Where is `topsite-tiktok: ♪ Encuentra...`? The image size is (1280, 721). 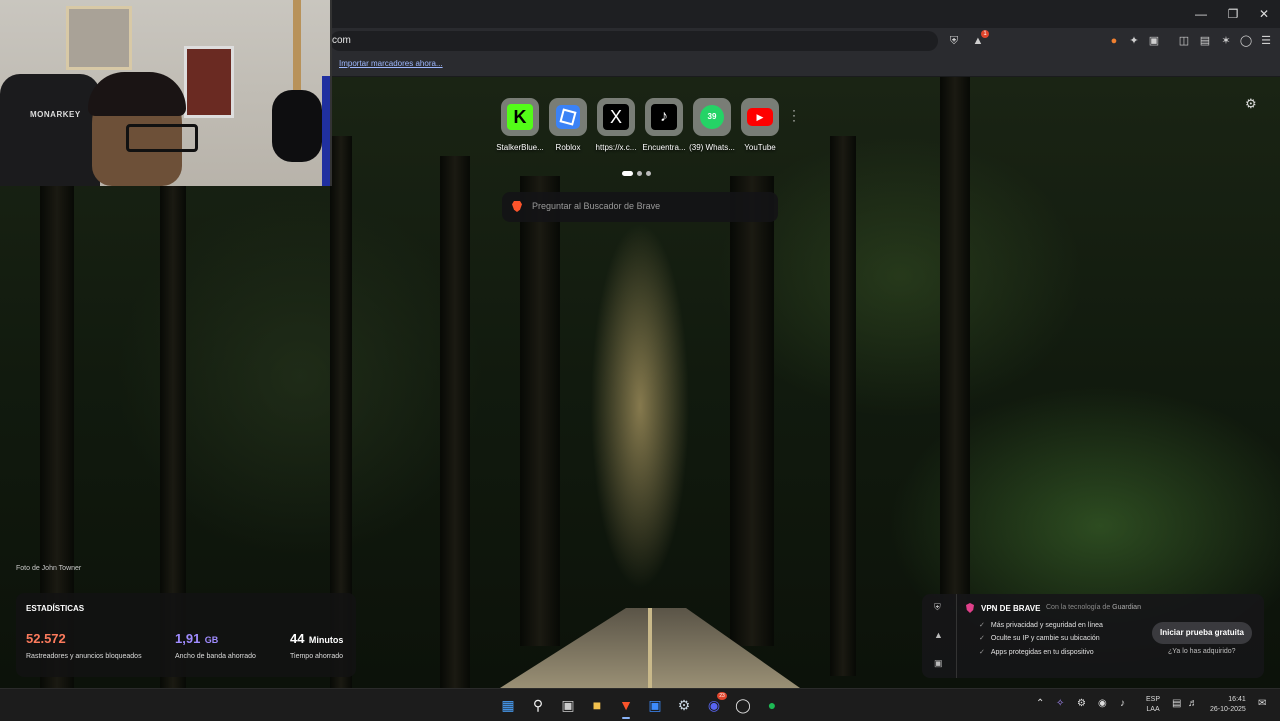
topsite-tiktok: ♪ Encuentra... is located at coordinates (664, 126).